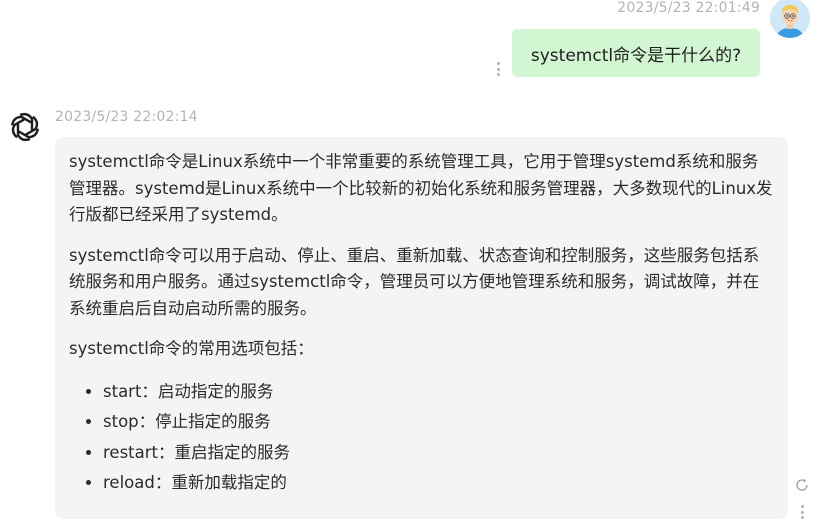  What do you see at coordinates (191, 348) in the screenshot?
I see `assistant-paragraph: systemctl命令的常用选项包括：` at bounding box center [191, 348].